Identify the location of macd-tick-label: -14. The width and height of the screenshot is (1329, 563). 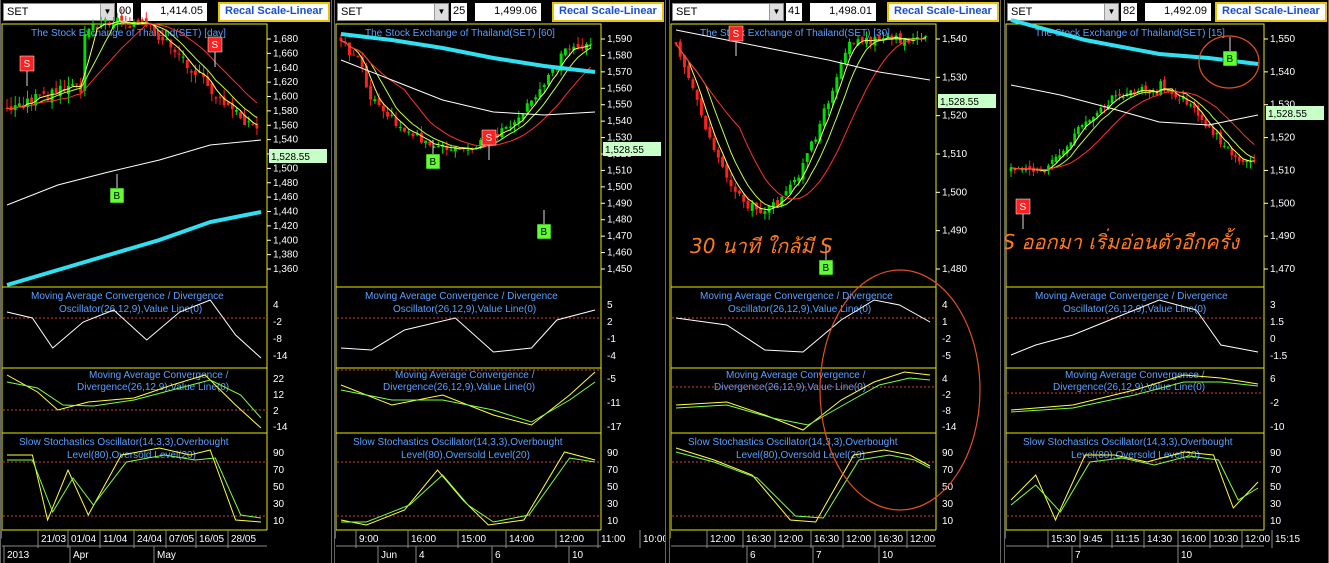
(280, 427).